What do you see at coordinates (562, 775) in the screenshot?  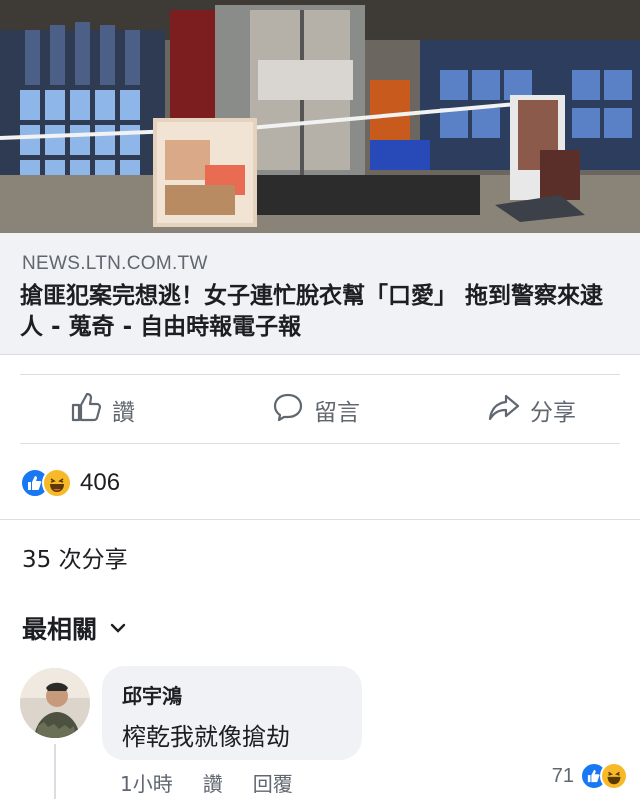 I see `comment-reaction-count: 71` at bounding box center [562, 775].